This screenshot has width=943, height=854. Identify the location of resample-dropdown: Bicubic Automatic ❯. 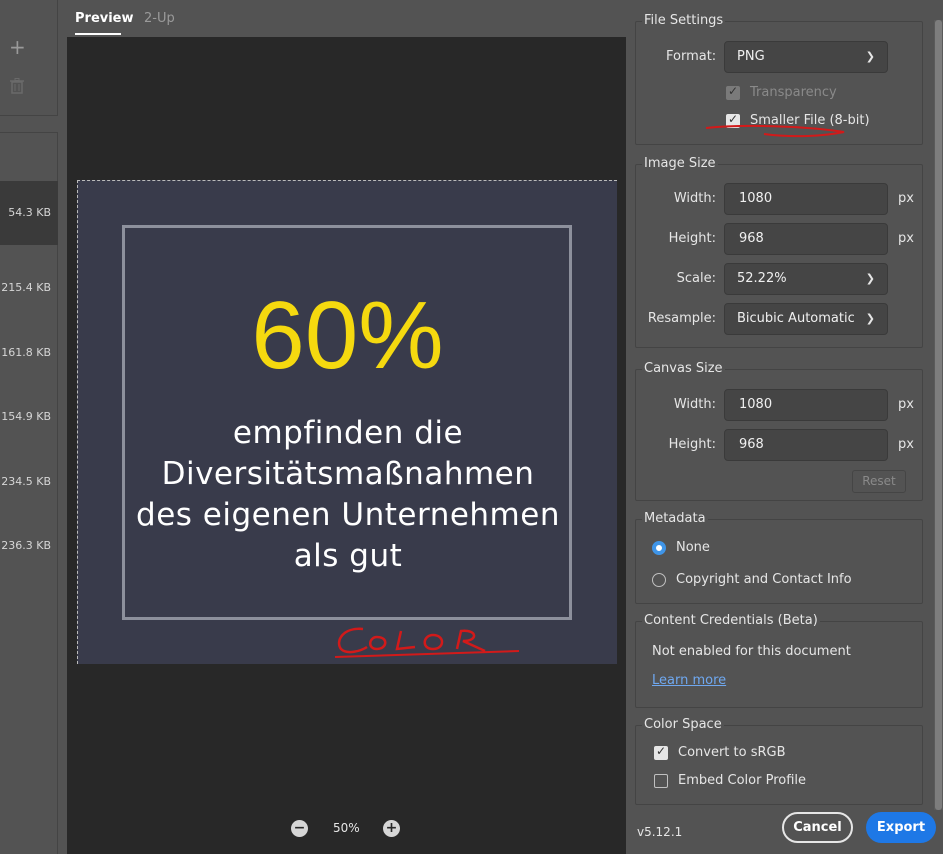
(806, 319).